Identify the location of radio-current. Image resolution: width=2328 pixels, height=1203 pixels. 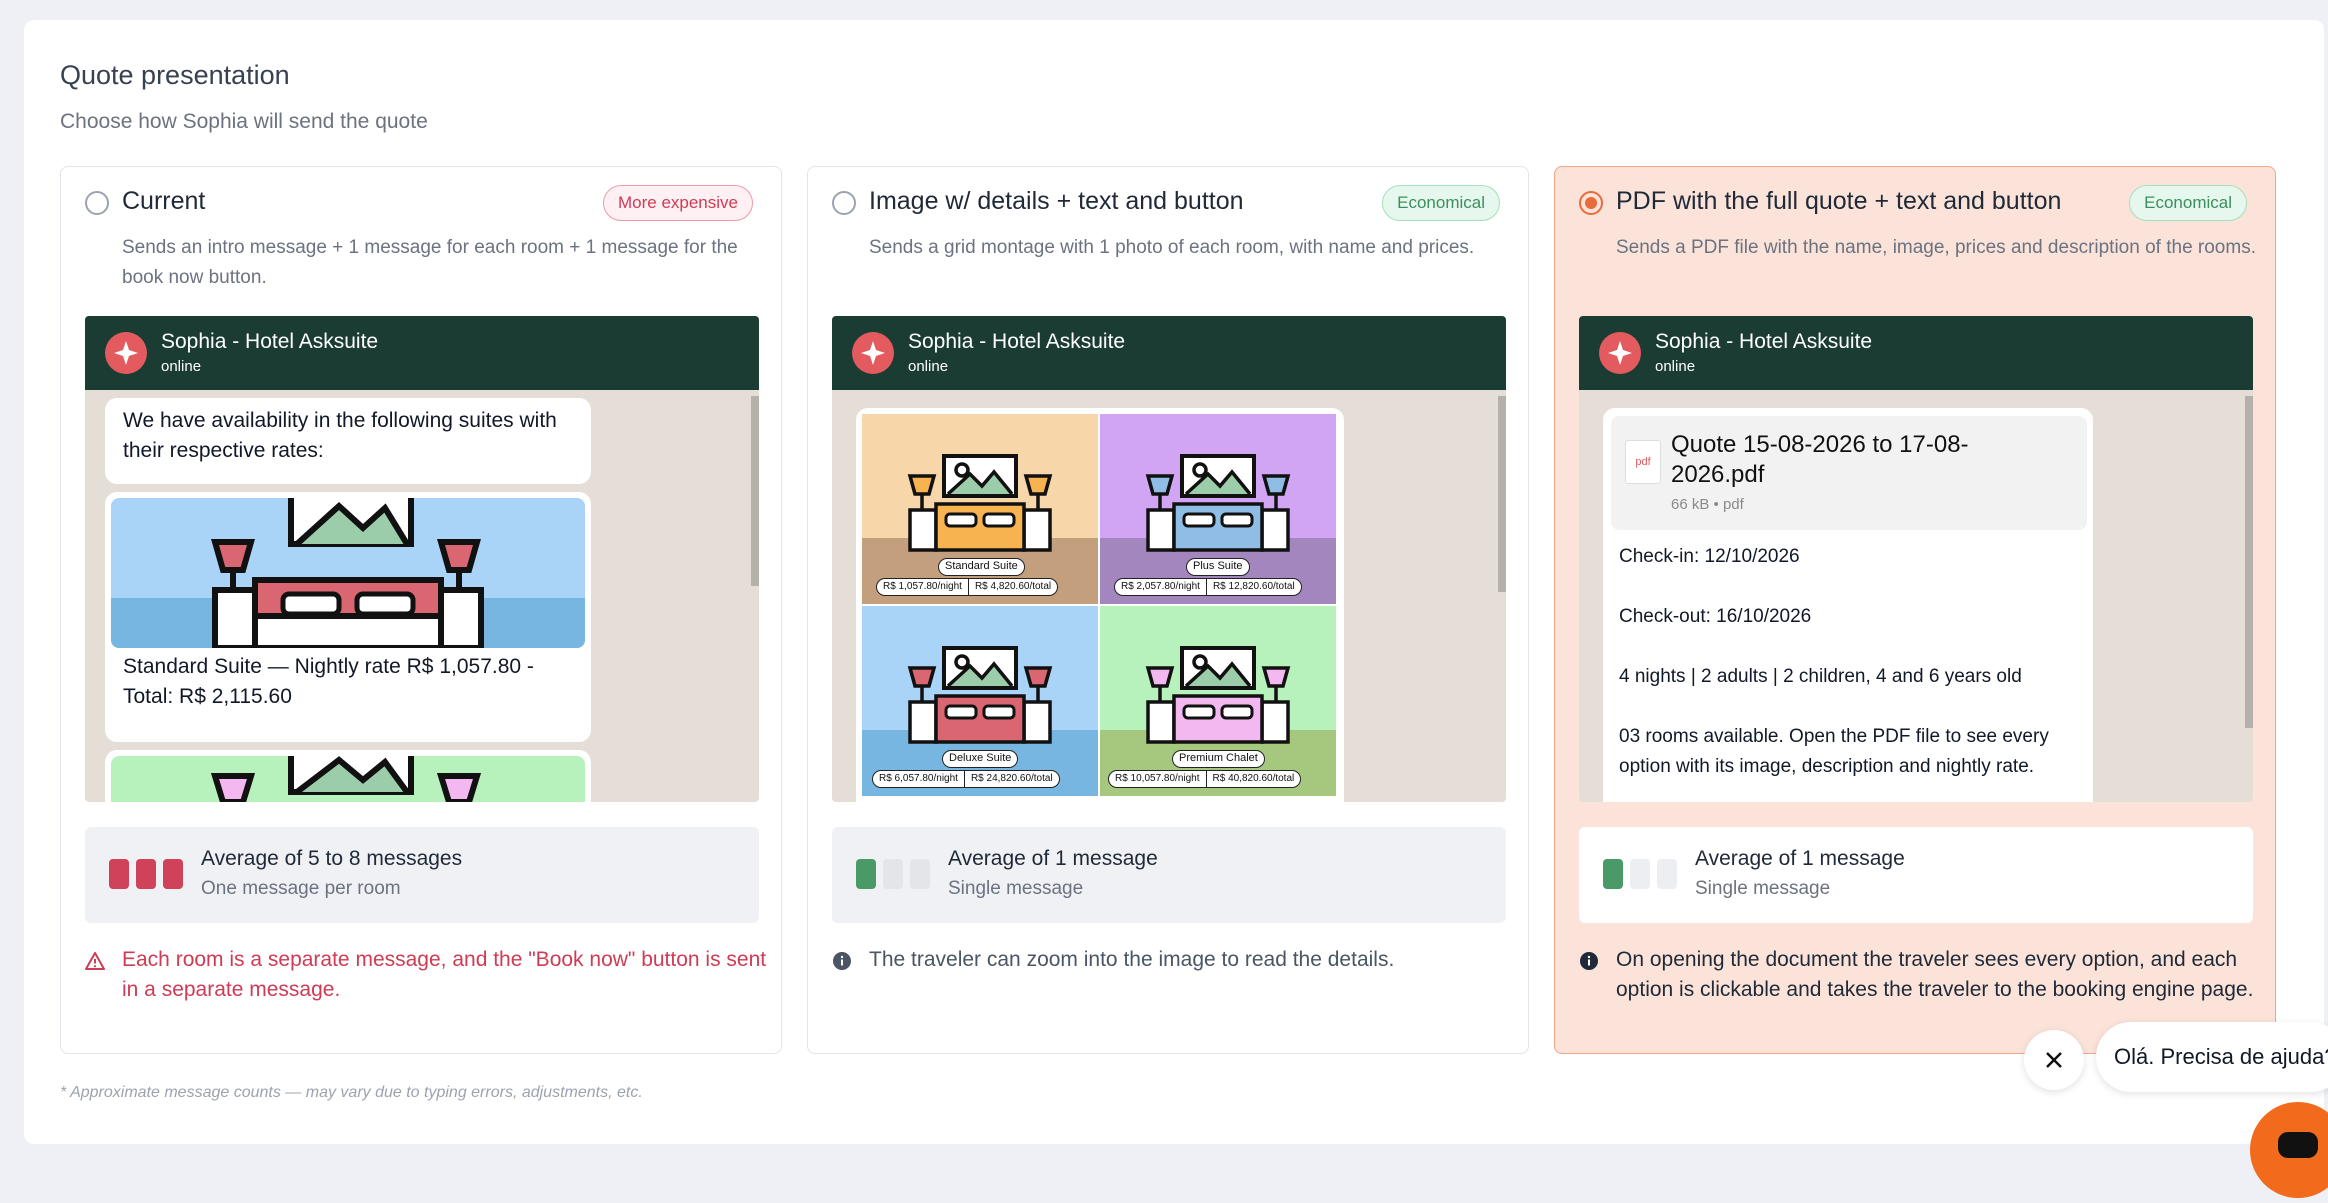
(97, 203).